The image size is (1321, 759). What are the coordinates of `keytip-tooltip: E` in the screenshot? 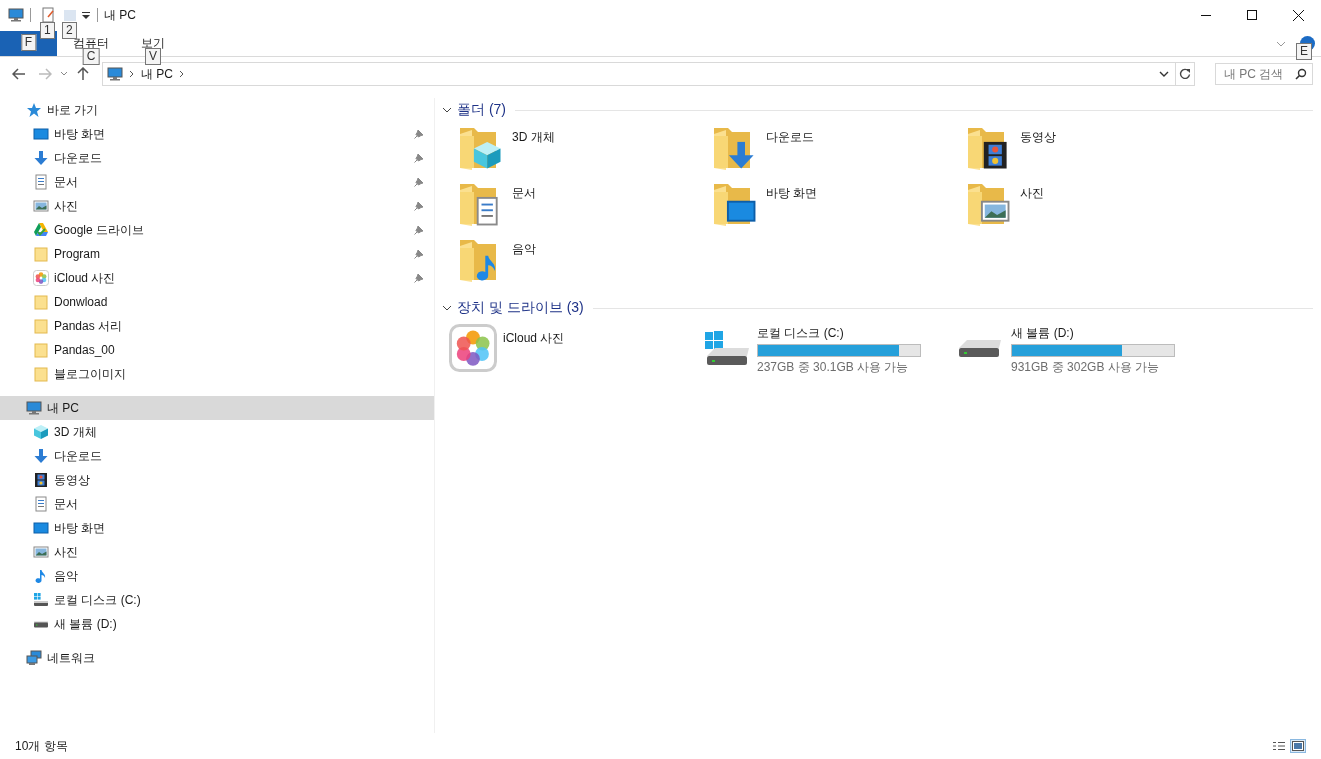 It's located at (1304, 51).